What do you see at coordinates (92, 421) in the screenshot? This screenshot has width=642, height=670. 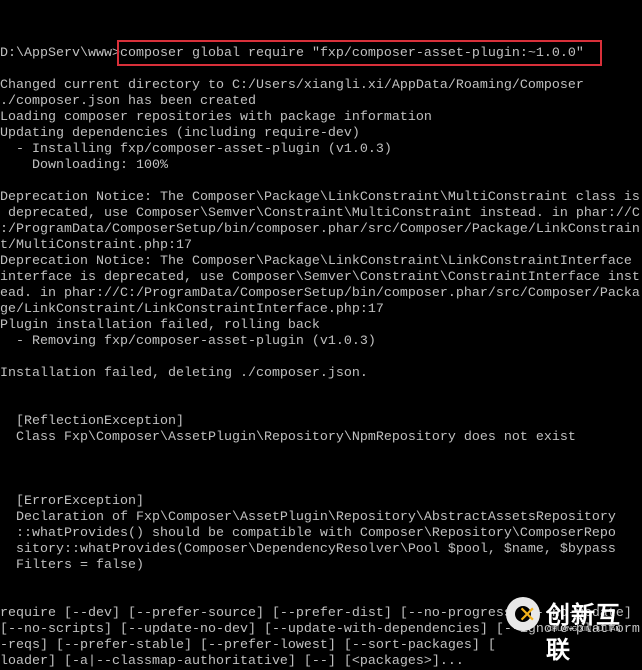 I see `console-line: [ReflectionException]` at bounding box center [92, 421].